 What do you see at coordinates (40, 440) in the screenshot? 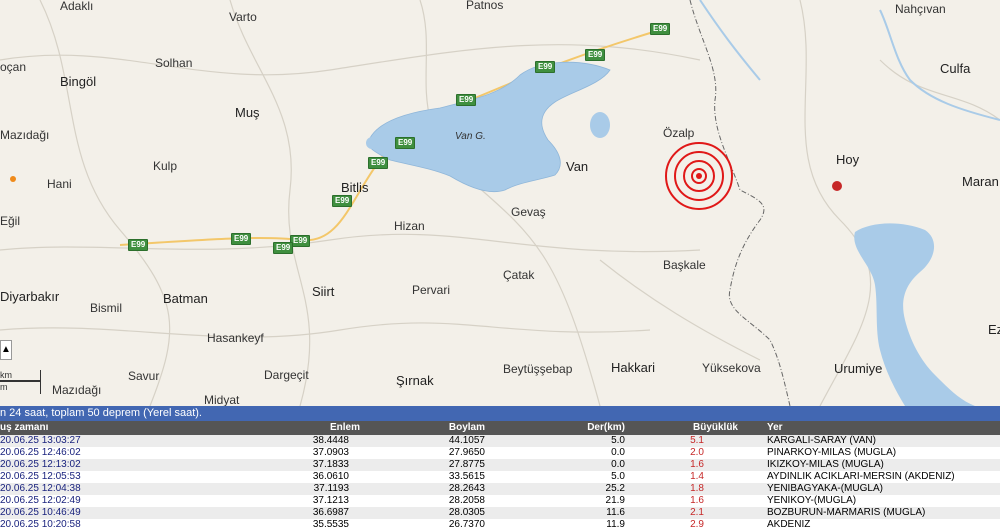
I see `cell-time: 20.06.25 13:03:27` at bounding box center [40, 440].